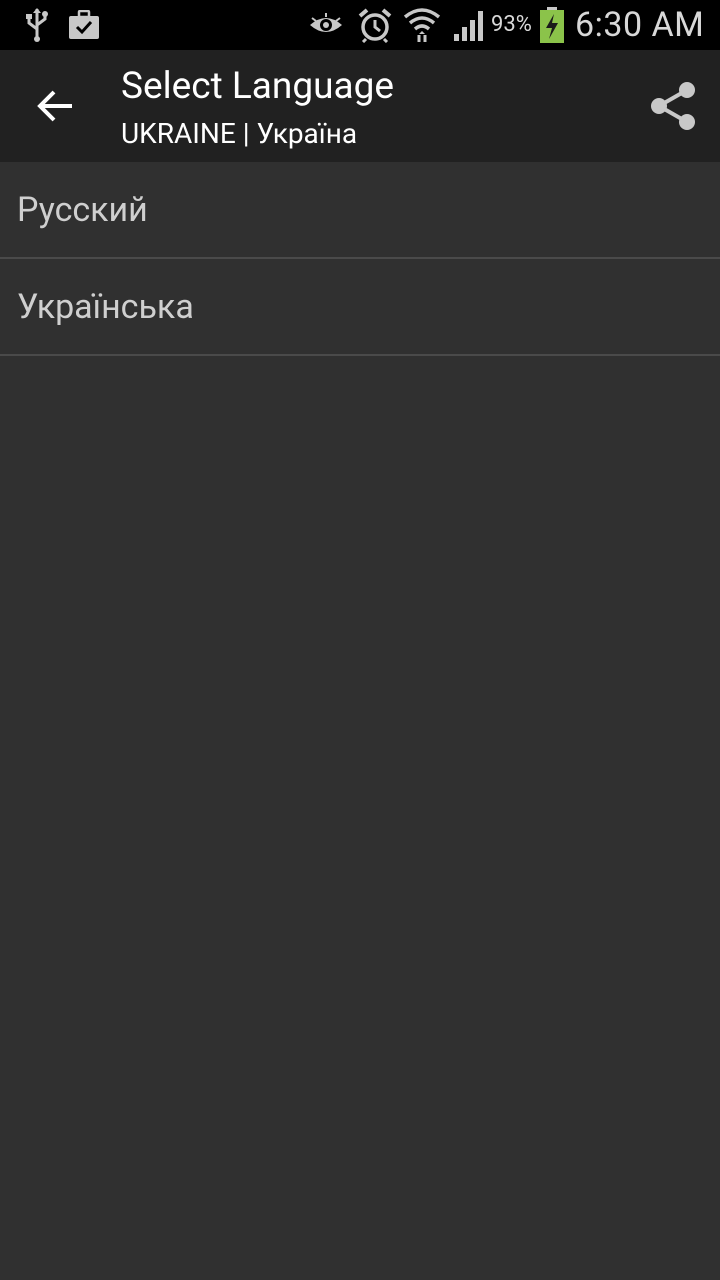 The height and width of the screenshot is (1280, 720). I want to click on page-title: Select Language, so click(258, 86).